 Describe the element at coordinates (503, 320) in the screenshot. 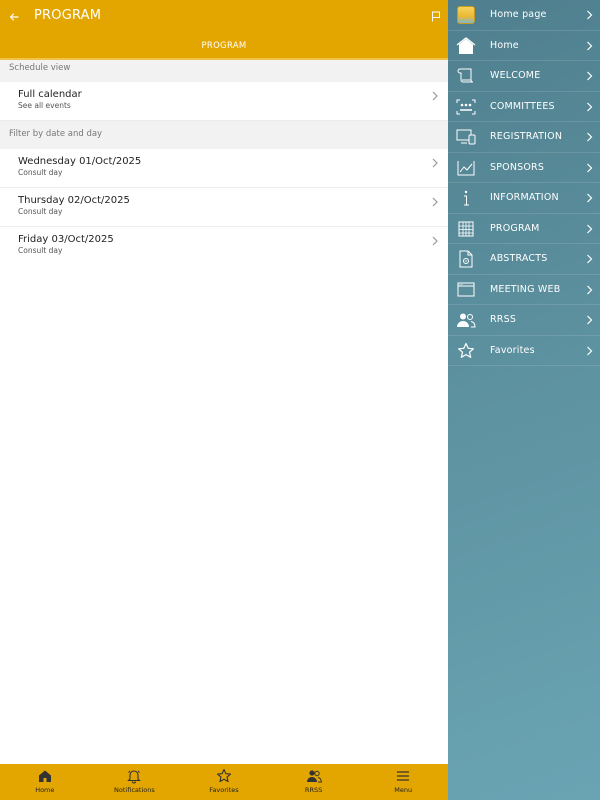

I see `menu-item-label: RRSS` at that location.